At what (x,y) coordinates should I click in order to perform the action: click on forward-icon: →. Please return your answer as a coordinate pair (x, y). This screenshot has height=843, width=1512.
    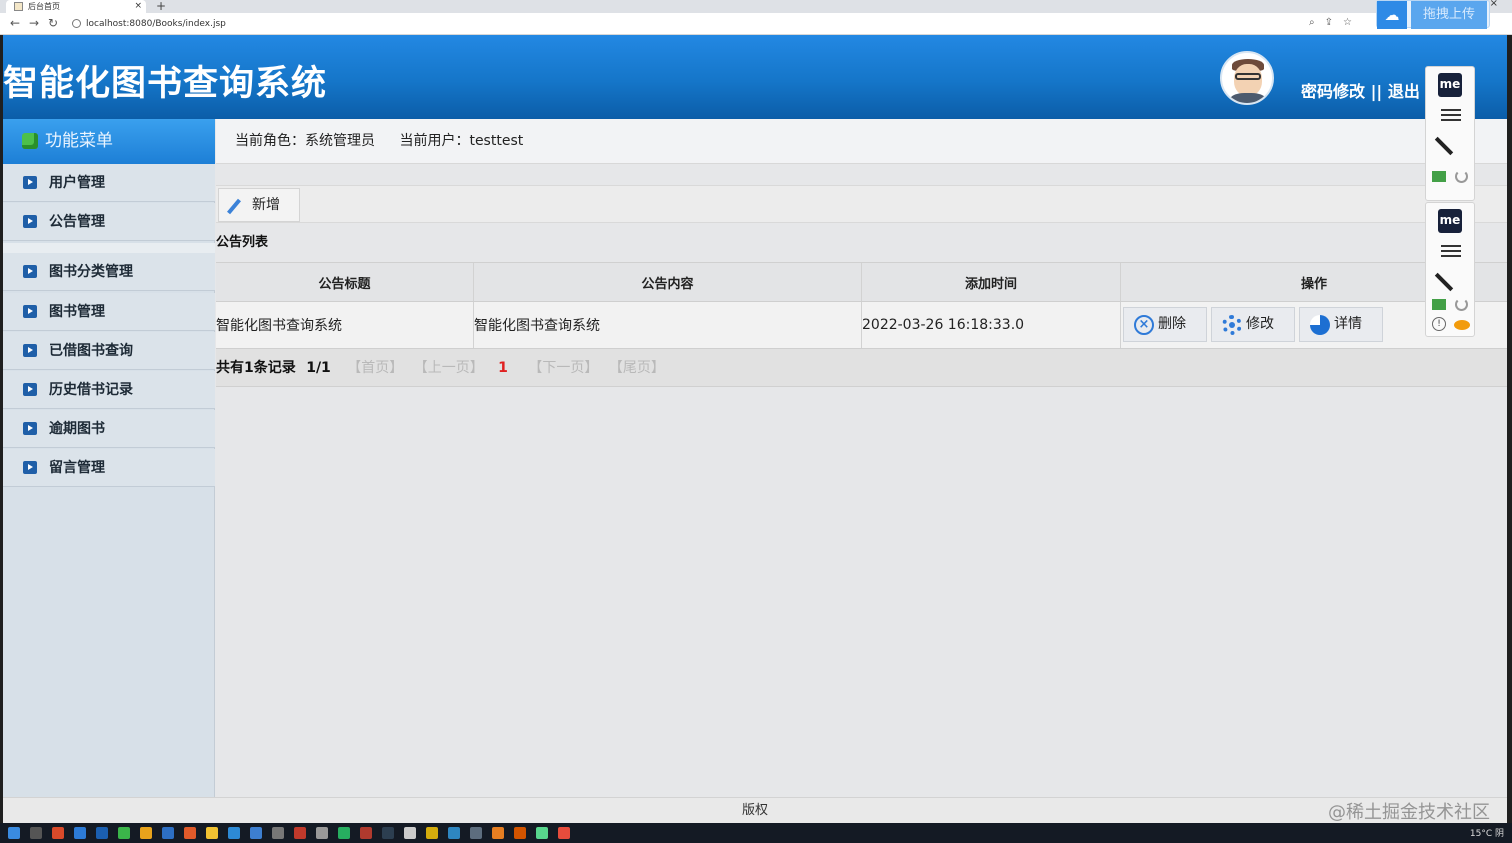
    Looking at the image, I should click on (34, 23).